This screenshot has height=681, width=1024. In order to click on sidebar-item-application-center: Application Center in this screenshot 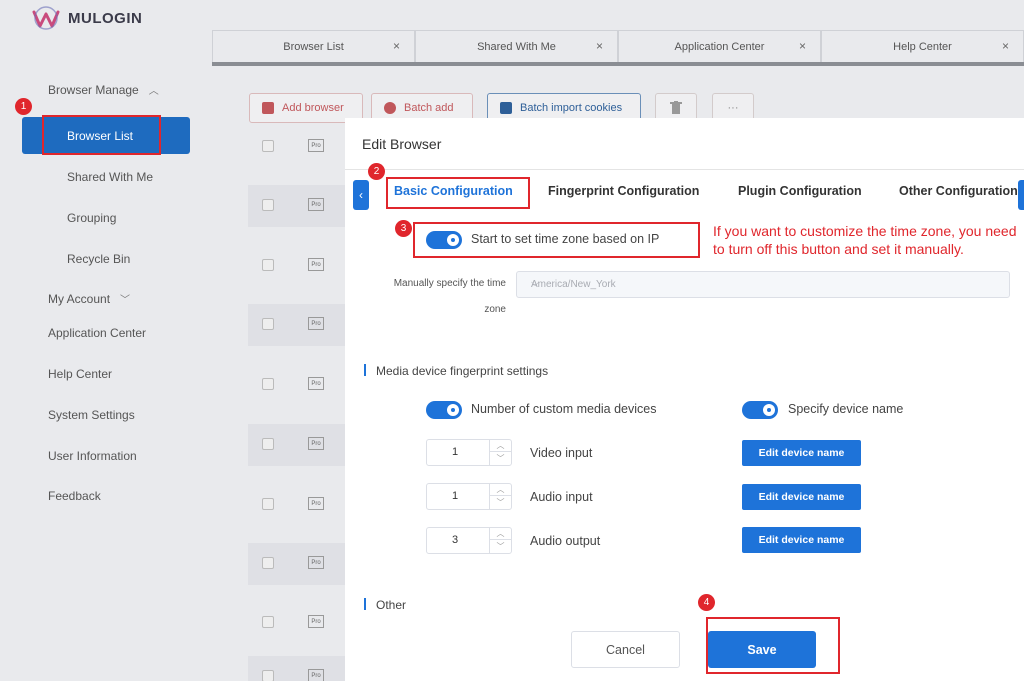, I will do `click(97, 333)`.